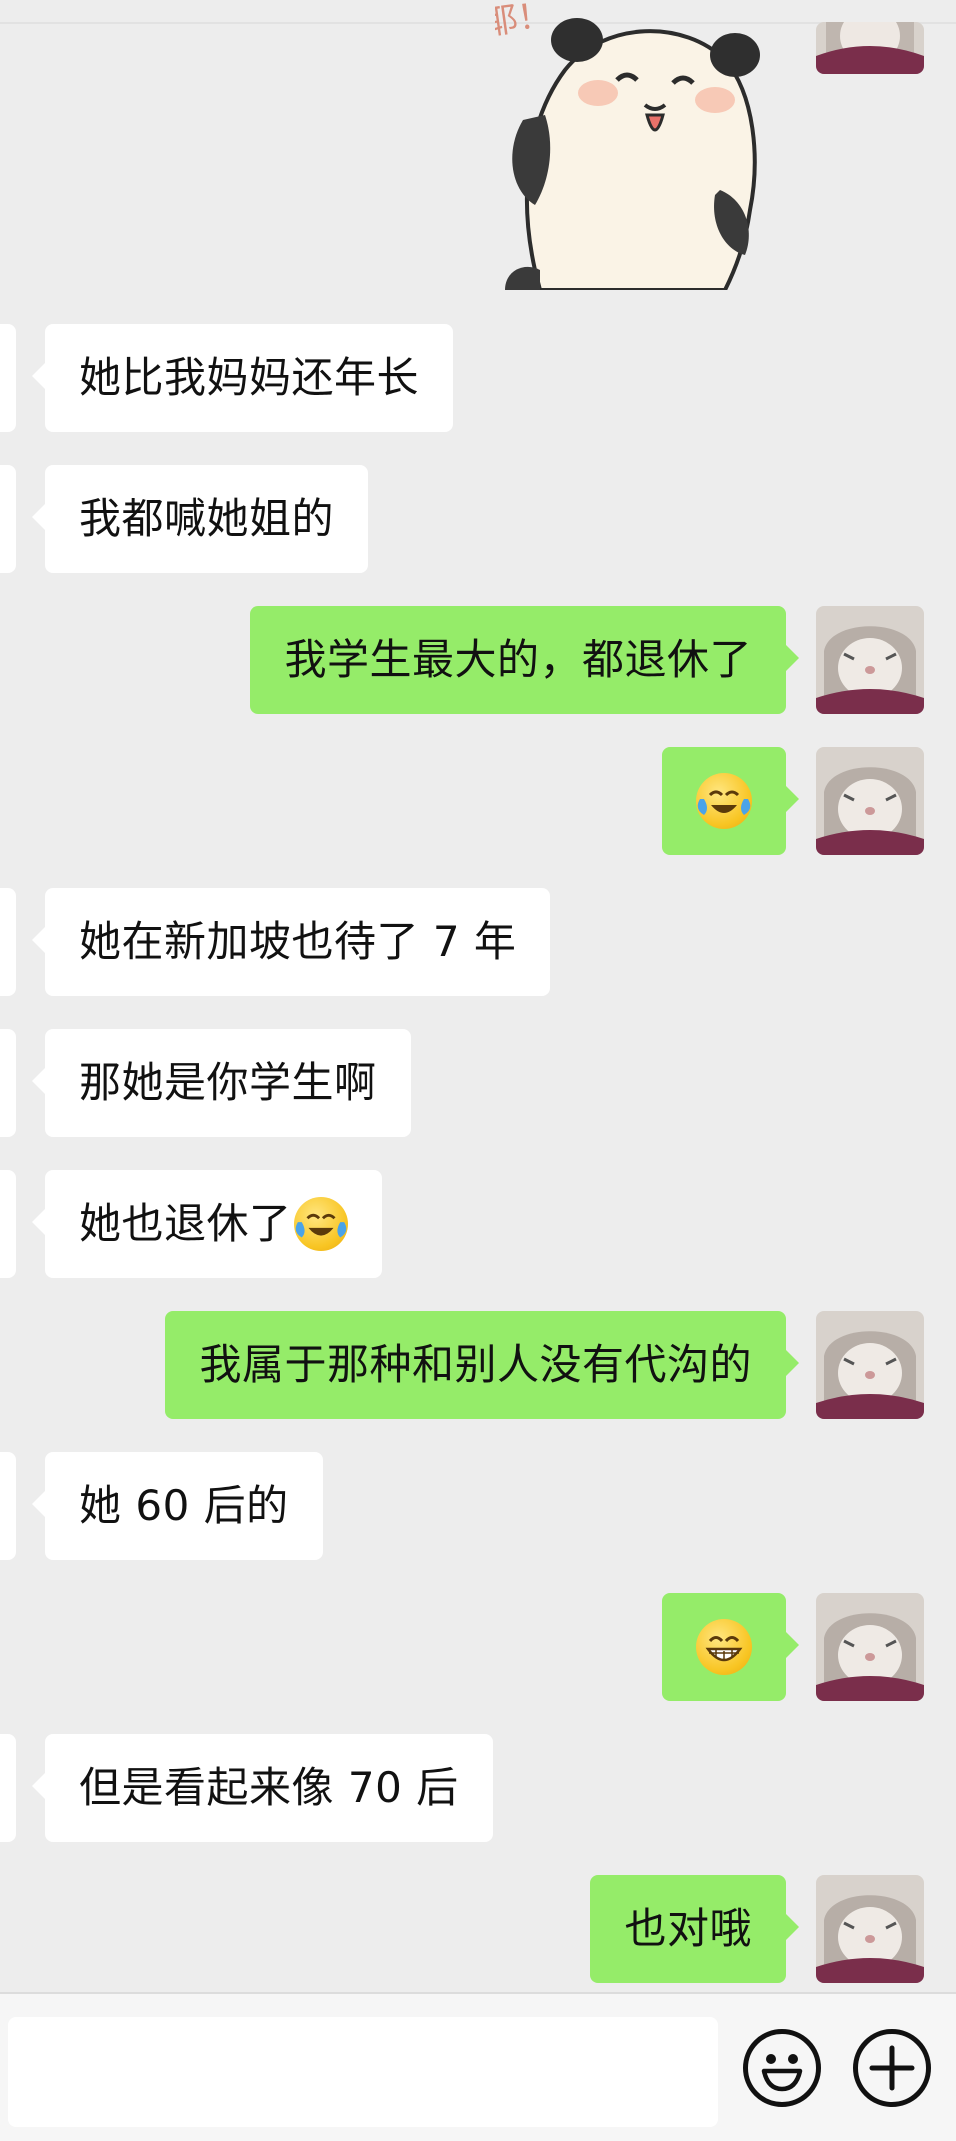 The width and height of the screenshot is (956, 2141). I want to click on outgoing-message-bubble: 也对哦, so click(694, 1929).